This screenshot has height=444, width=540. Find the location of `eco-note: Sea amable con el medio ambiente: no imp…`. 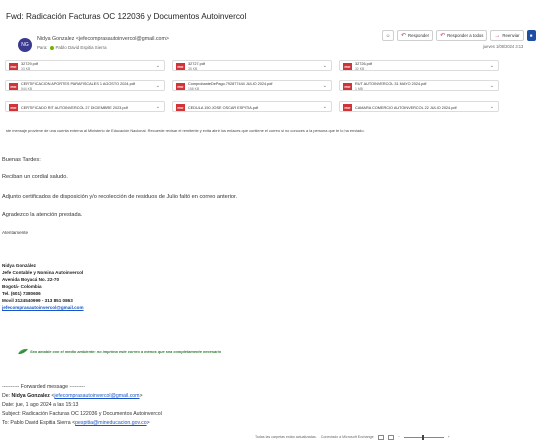

eco-note: Sea amable con el medio ambiente: no imp… is located at coordinates (119, 351).